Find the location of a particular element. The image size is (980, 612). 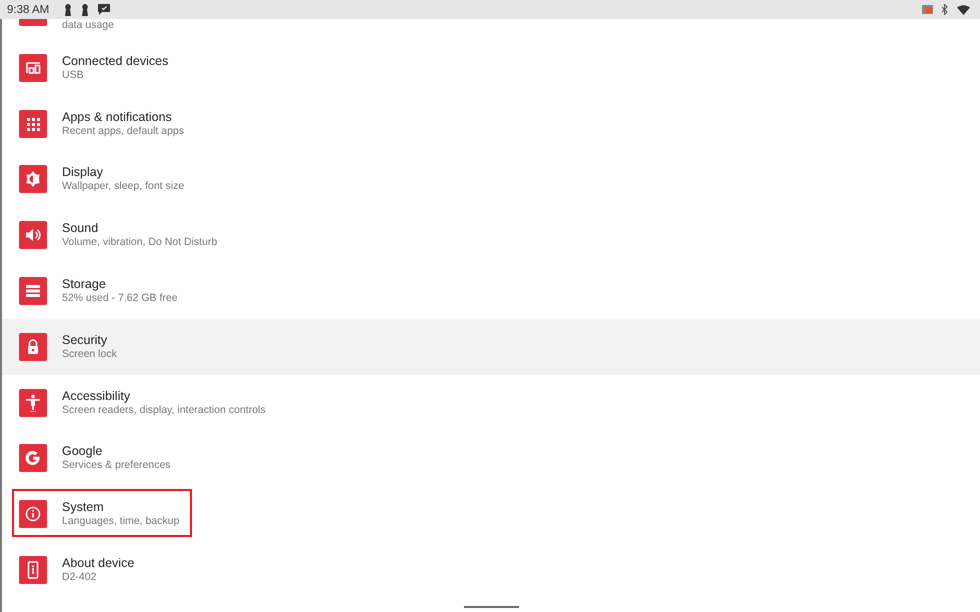

settings-item: System Languages, time, backup is located at coordinates (491, 514).